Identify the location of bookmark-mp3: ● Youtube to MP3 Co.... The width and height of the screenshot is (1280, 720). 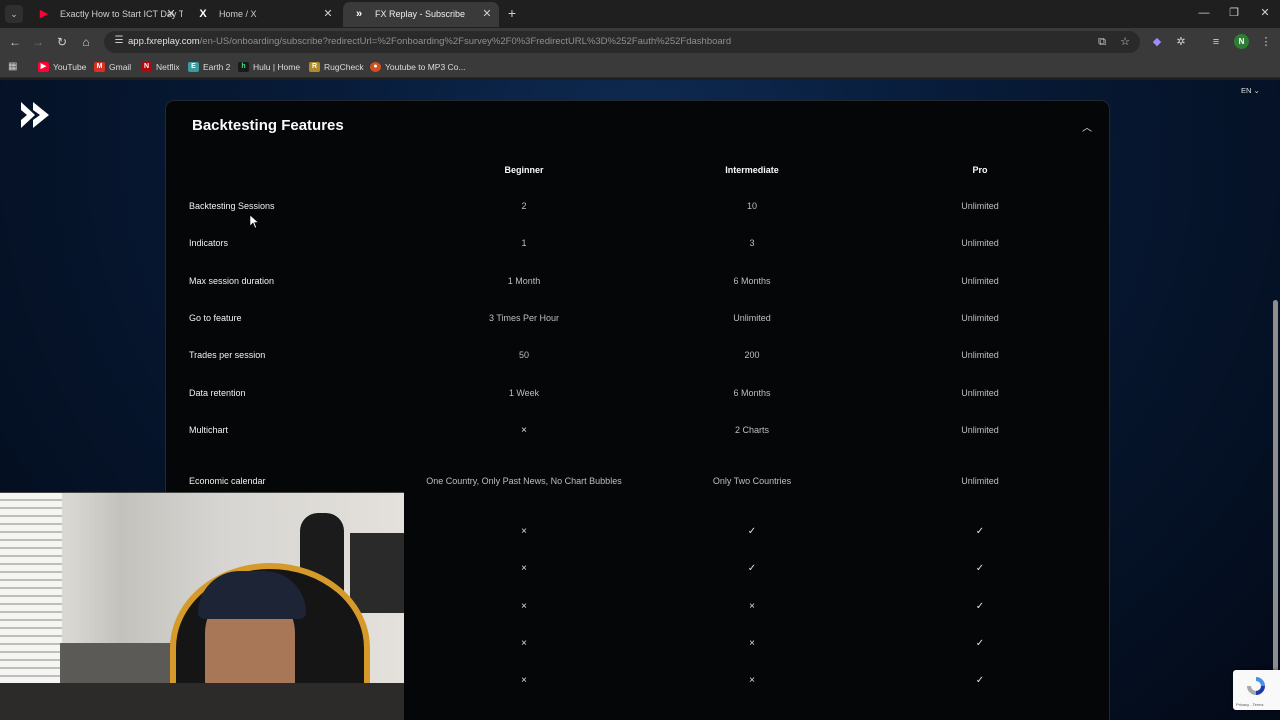
(418, 67).